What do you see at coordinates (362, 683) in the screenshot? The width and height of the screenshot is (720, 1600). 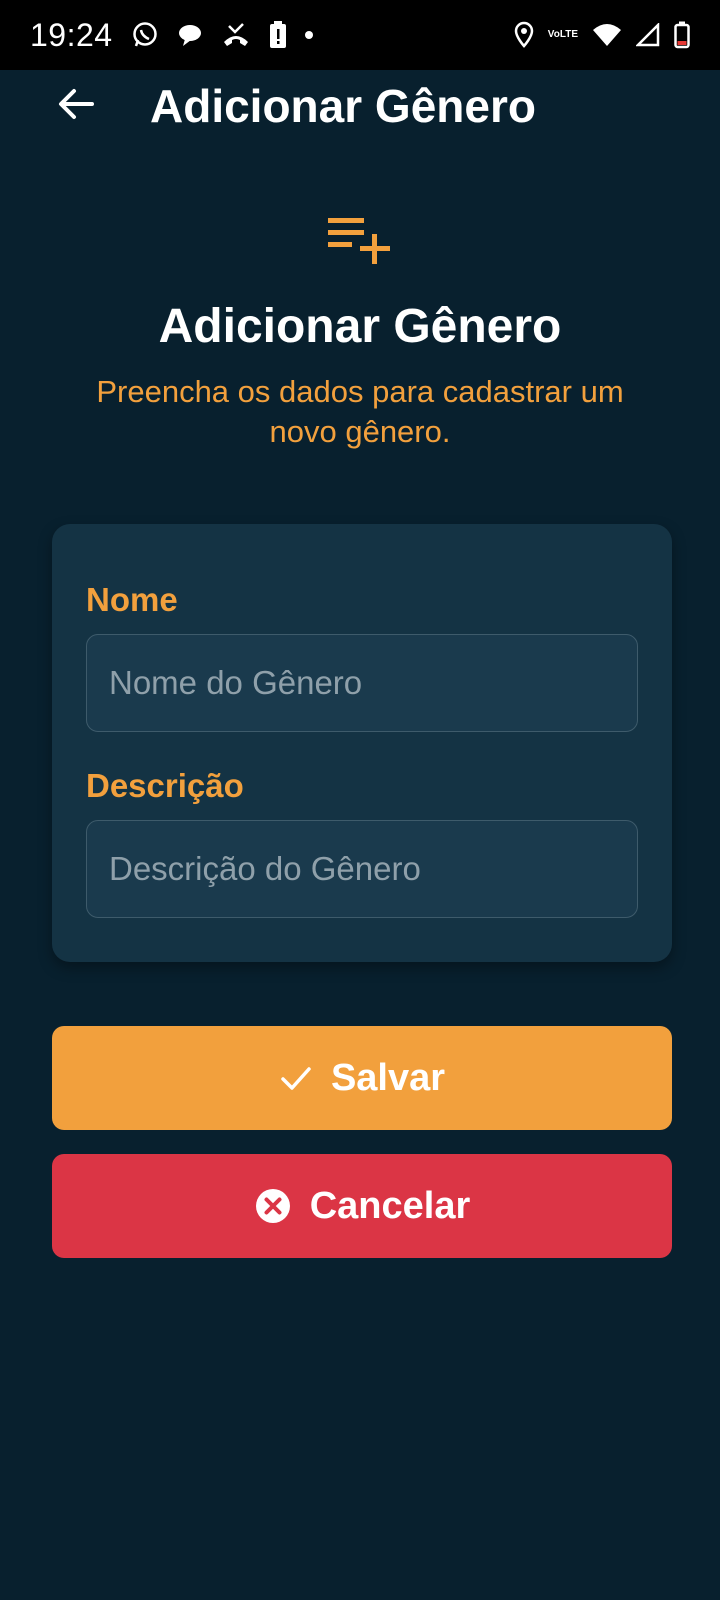 I see `name-input` at bounding box center [362, 683].